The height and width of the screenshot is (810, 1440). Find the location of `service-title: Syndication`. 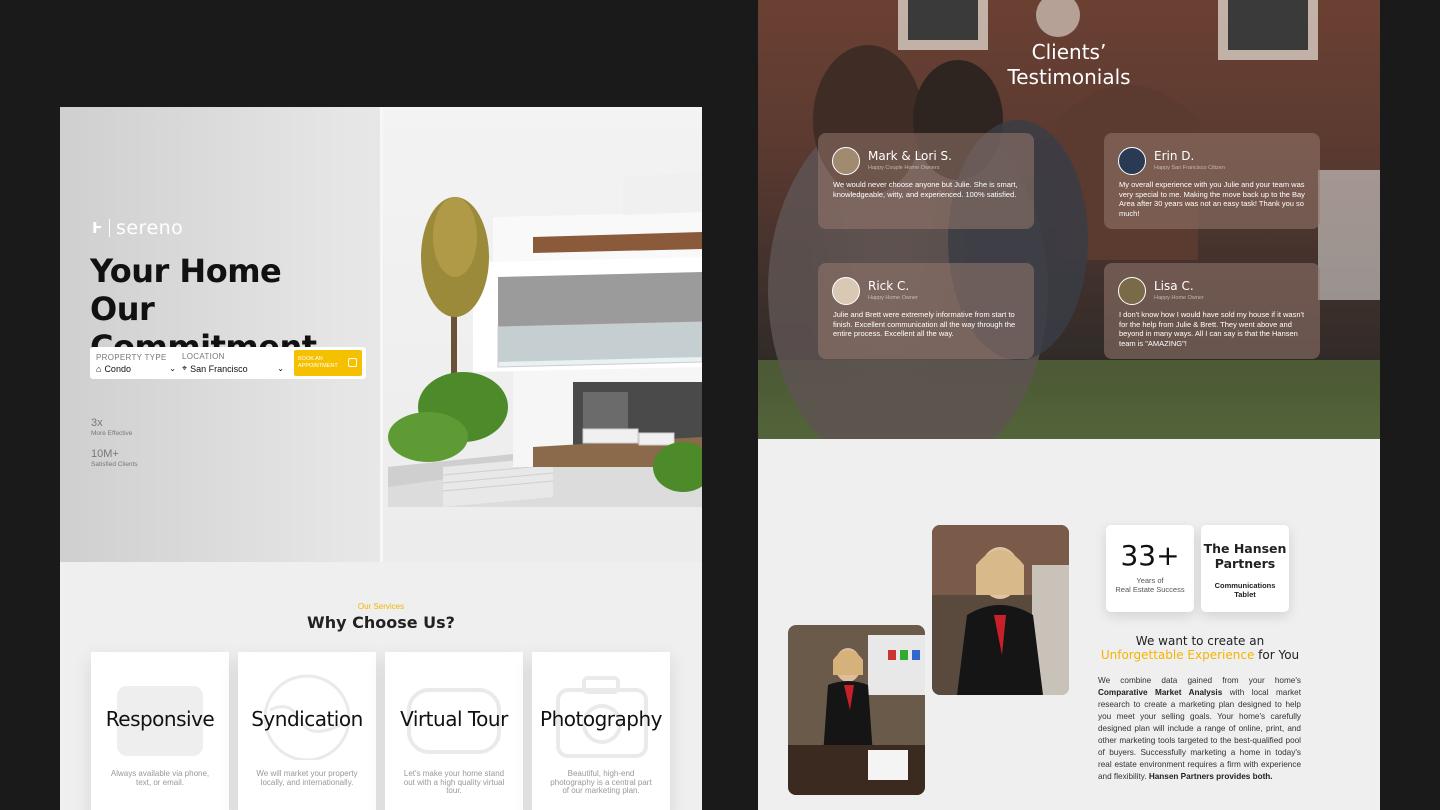

service-title: Syndication is located at coordinates (307, 719).